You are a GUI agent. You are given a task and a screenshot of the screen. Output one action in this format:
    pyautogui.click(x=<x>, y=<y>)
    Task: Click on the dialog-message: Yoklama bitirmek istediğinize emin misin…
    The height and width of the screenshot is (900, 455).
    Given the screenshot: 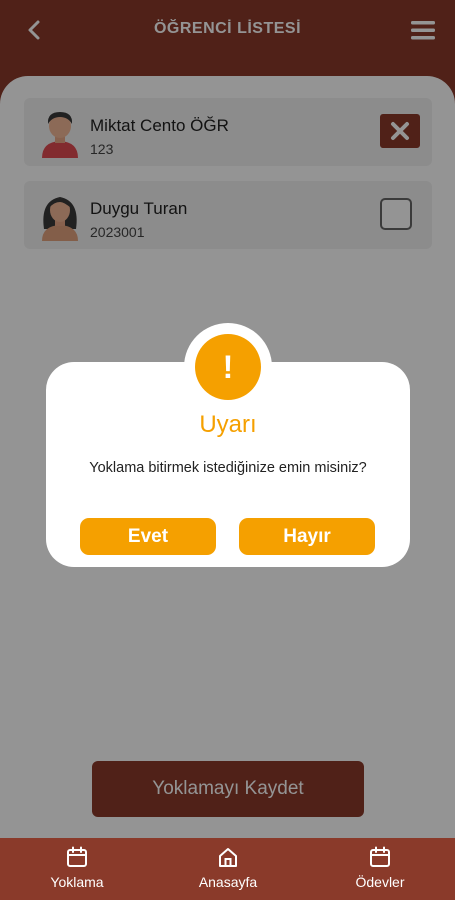 What is the action you would take?
    pyautogui.click(x=228, y=468)
    